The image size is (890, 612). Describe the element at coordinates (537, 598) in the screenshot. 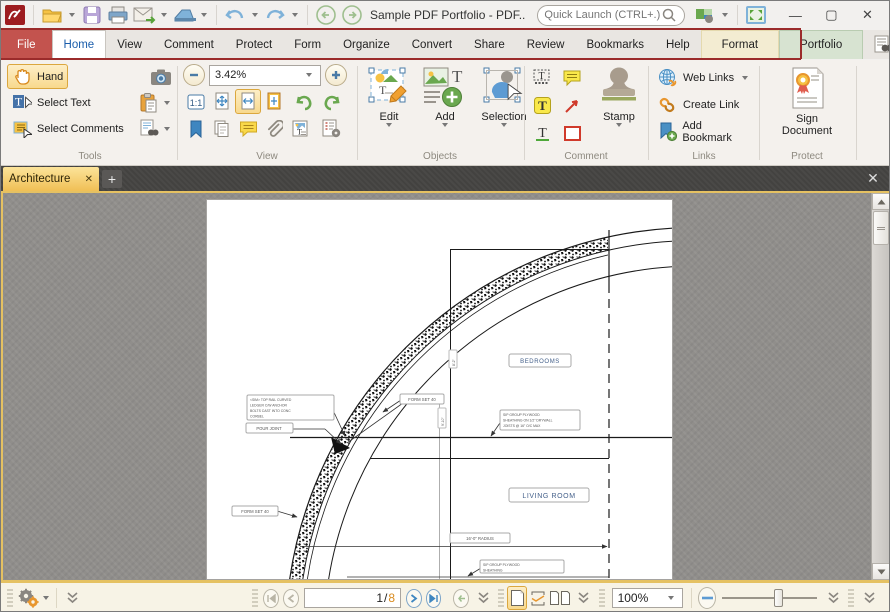

I see `continuous-layout-button` at that location.